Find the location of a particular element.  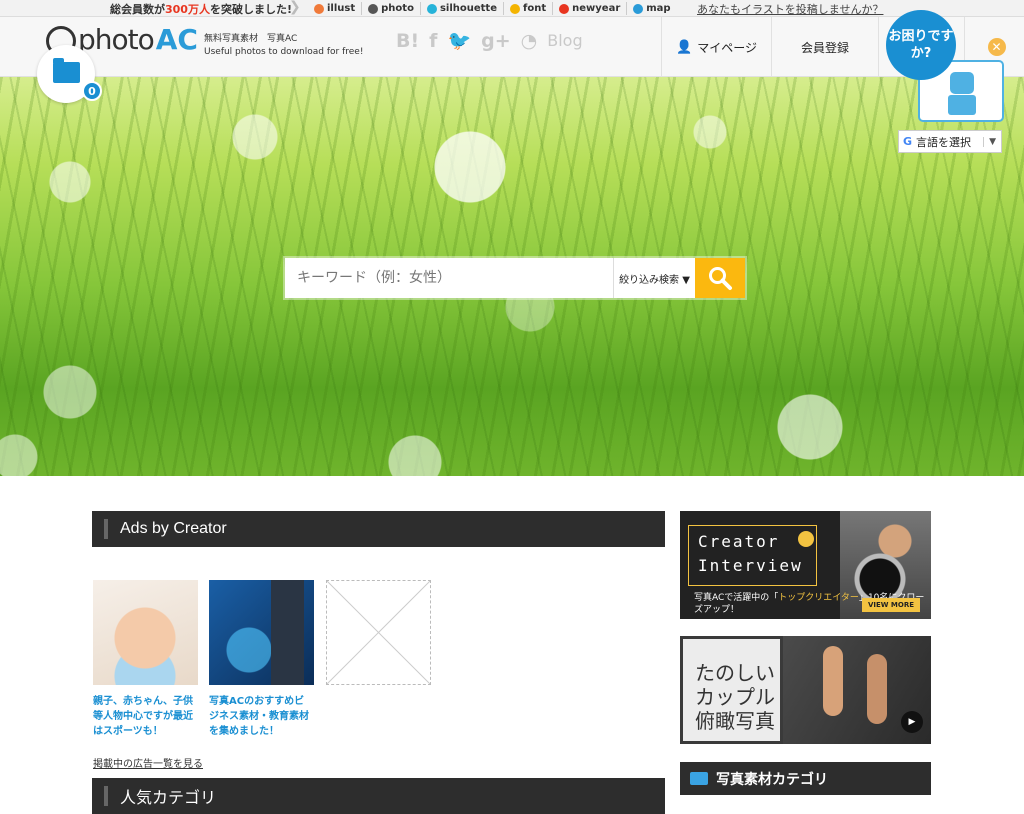

search-bar: 絞り込み検索 ▼ is located at coordinates (515, 278).